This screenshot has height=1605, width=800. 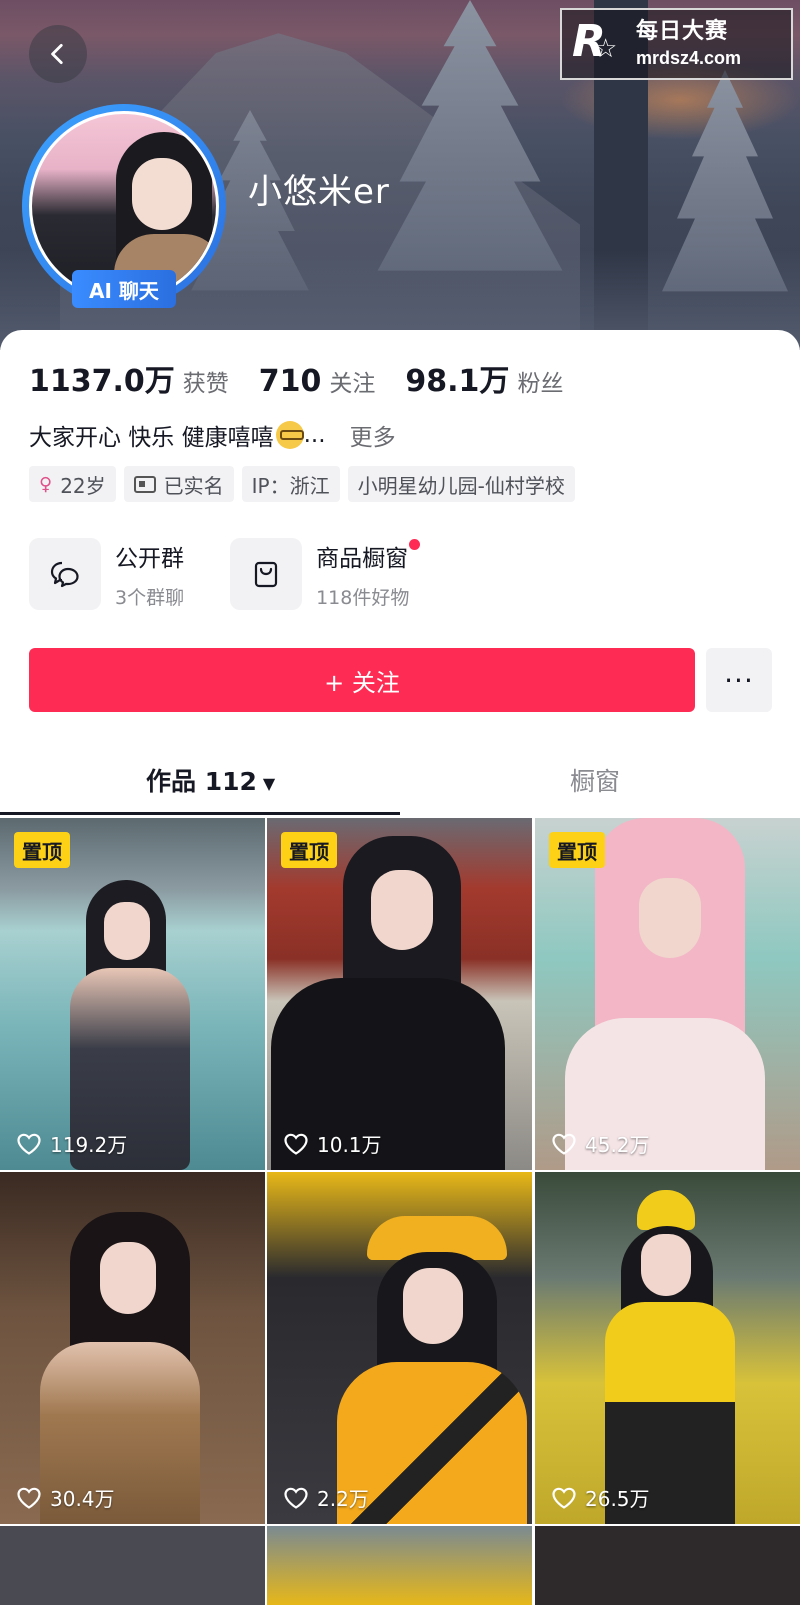 I want to click on caret-down-icon: ▼, so click(x=269, y=783).